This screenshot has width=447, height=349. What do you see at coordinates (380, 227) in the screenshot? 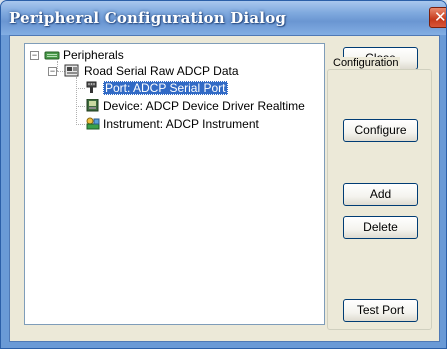
I see `delete-button: Delete` at bounding box center [380, 227].